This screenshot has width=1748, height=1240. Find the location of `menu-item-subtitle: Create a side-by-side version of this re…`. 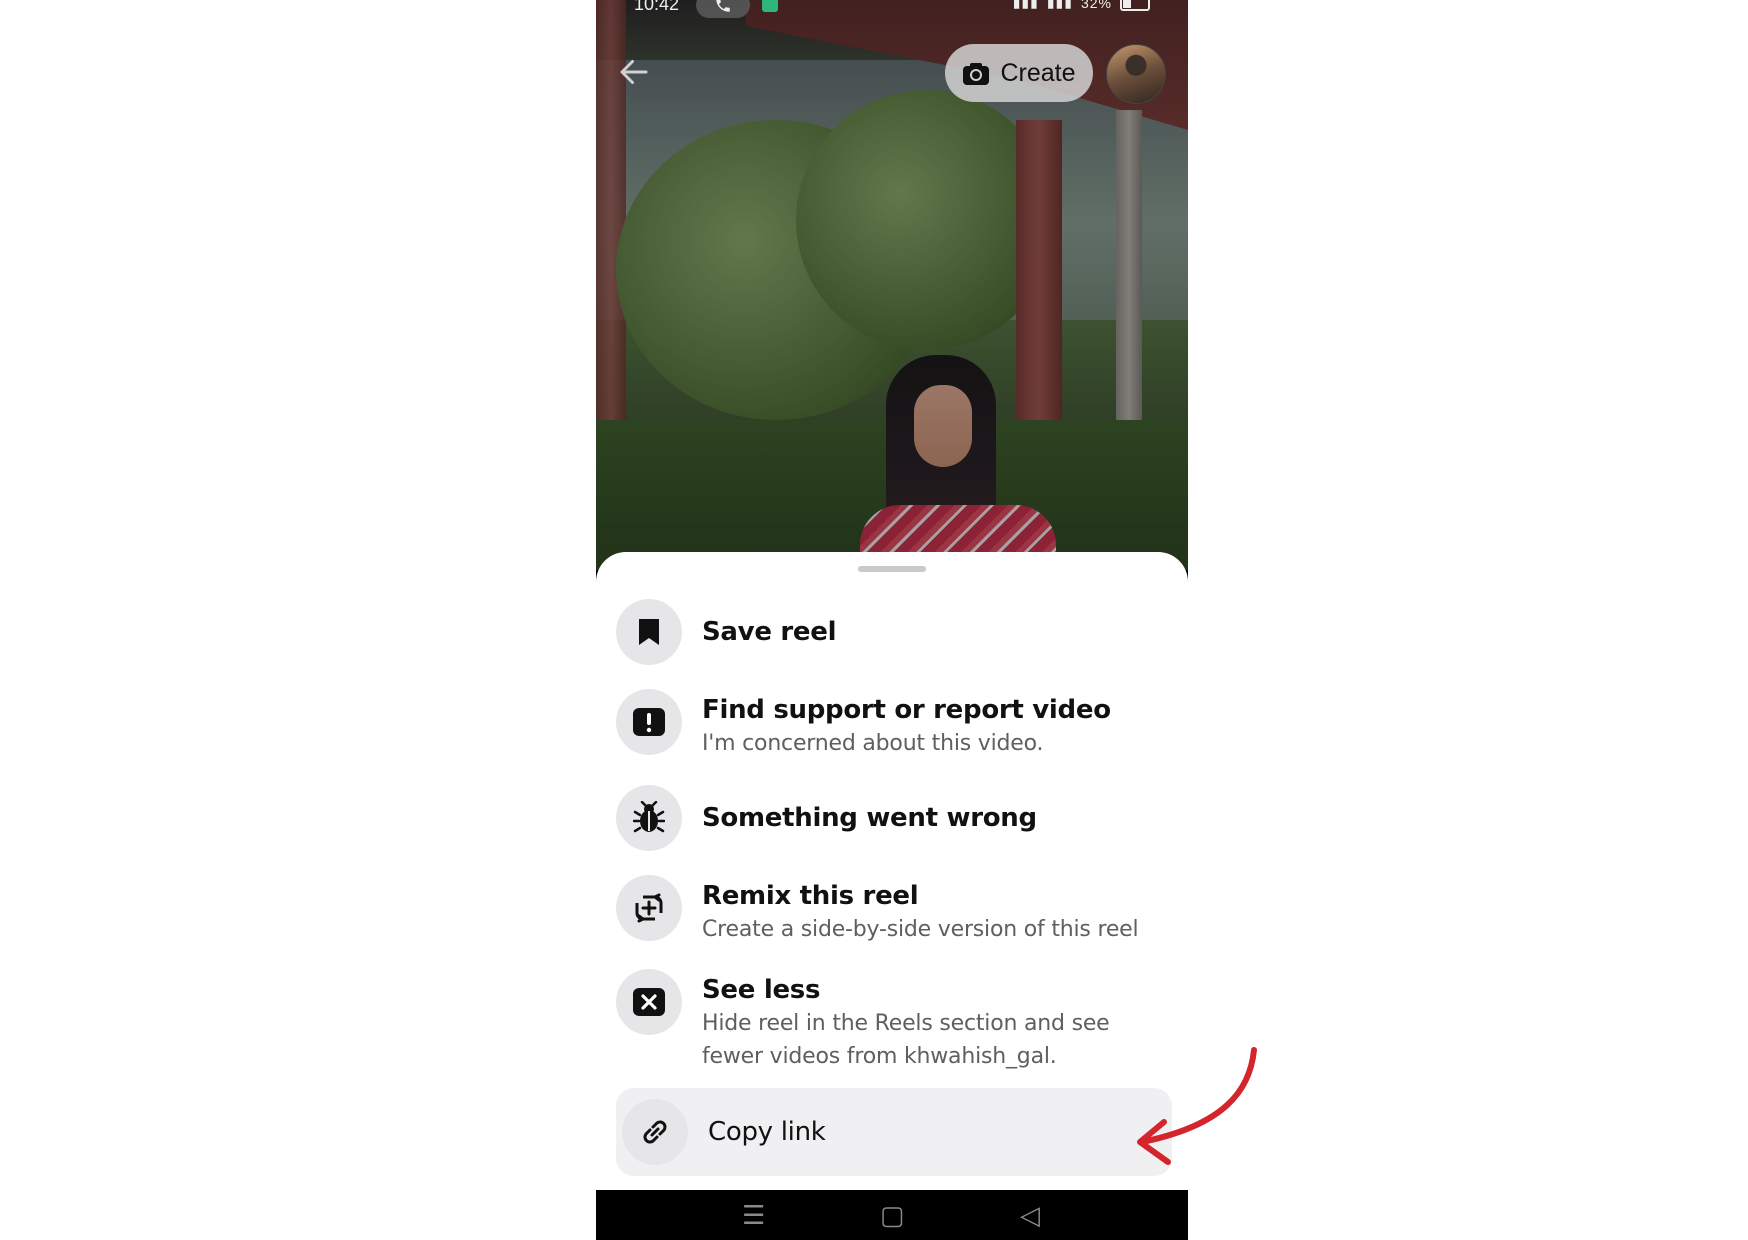

menu-item-subtitle: Create a side-by-side version of this re… is located at coordinates (920, 929).